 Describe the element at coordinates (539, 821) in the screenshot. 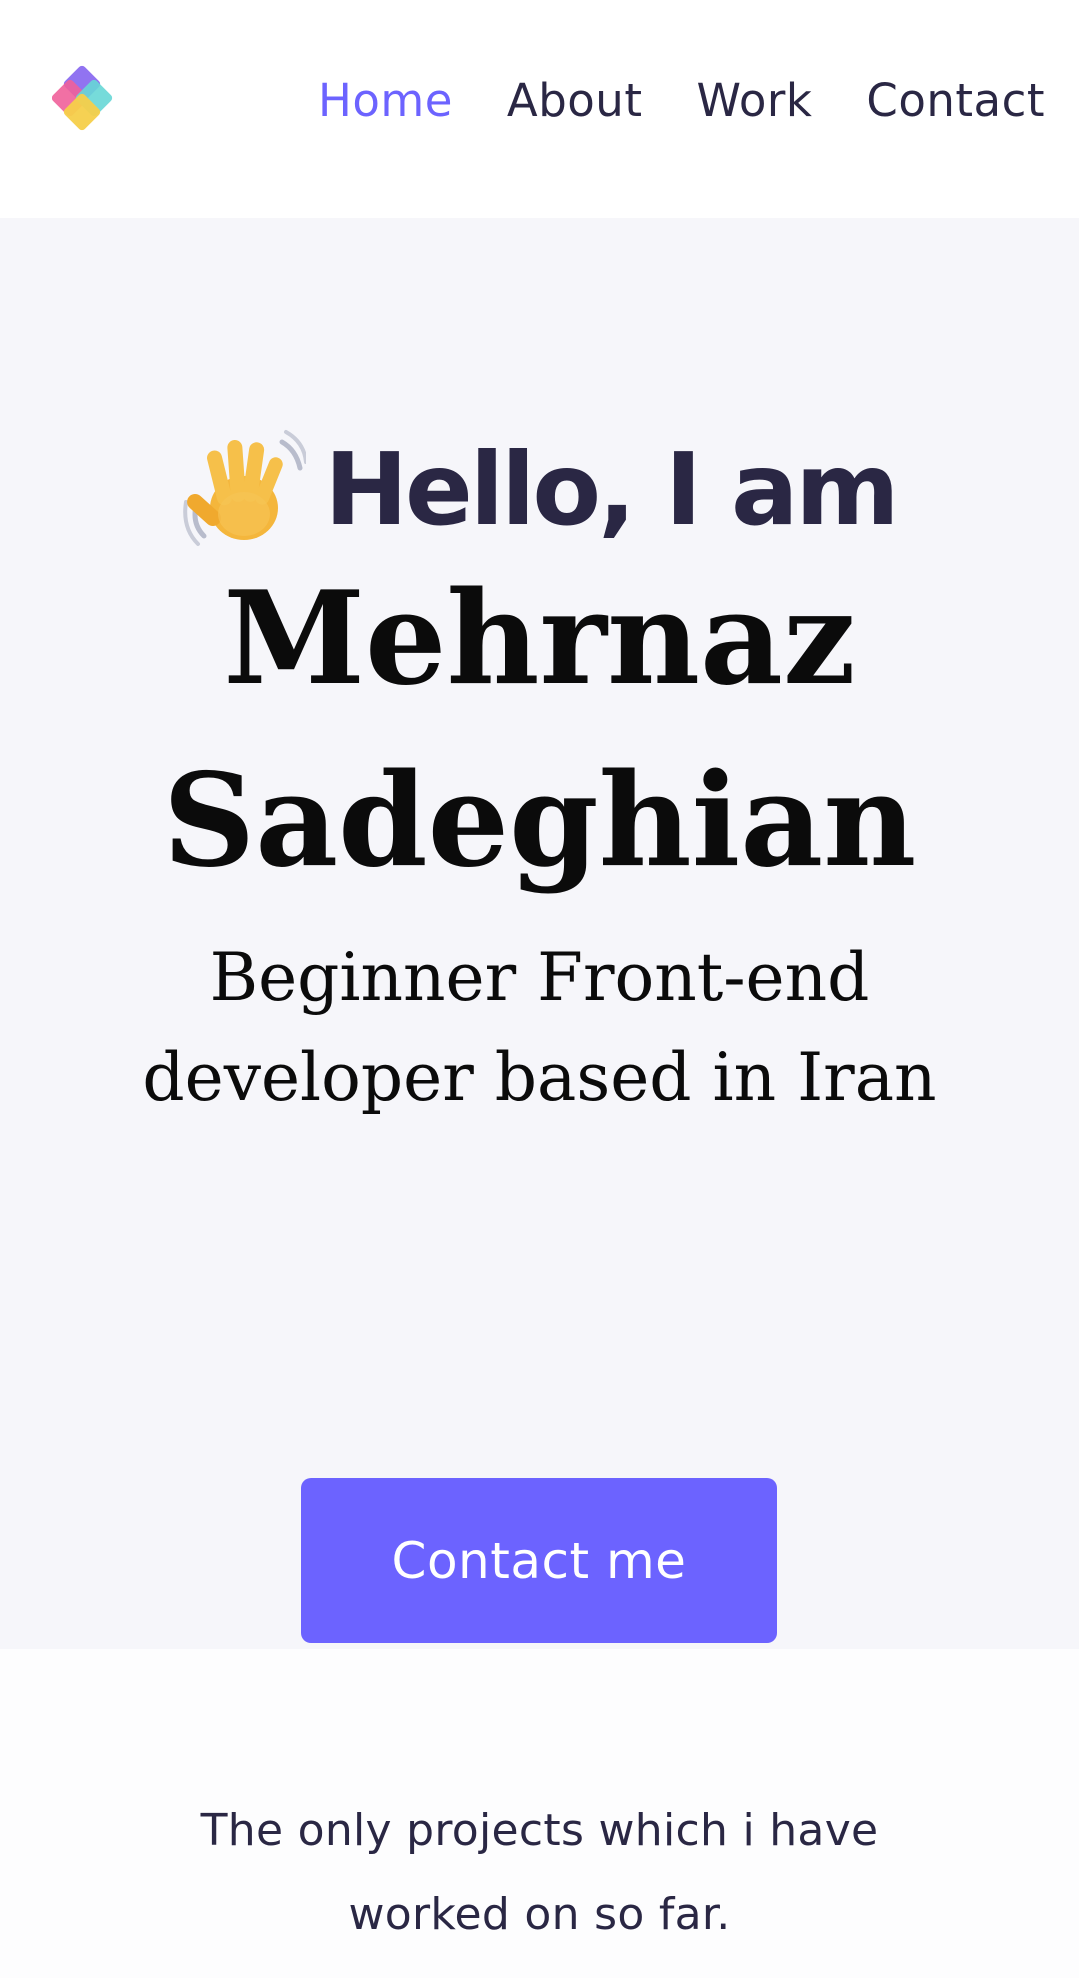

I see `name-last: Sadeghian` at that location.